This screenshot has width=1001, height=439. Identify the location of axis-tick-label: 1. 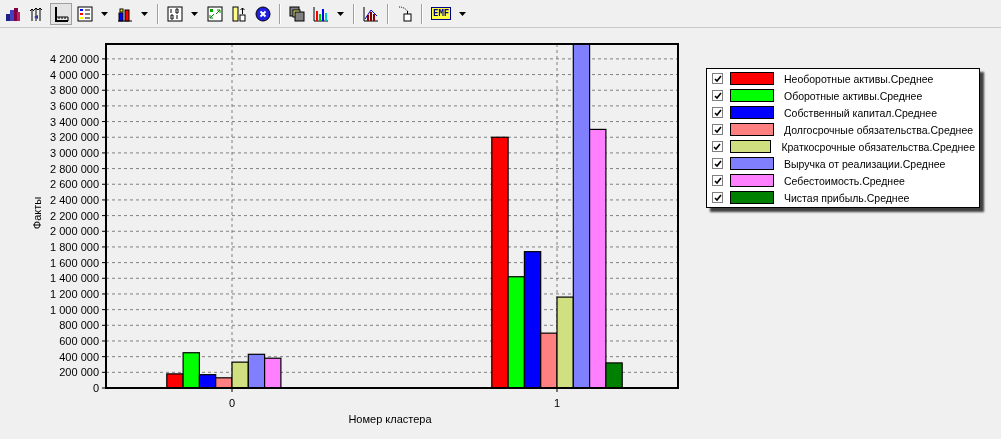
(557, 403).